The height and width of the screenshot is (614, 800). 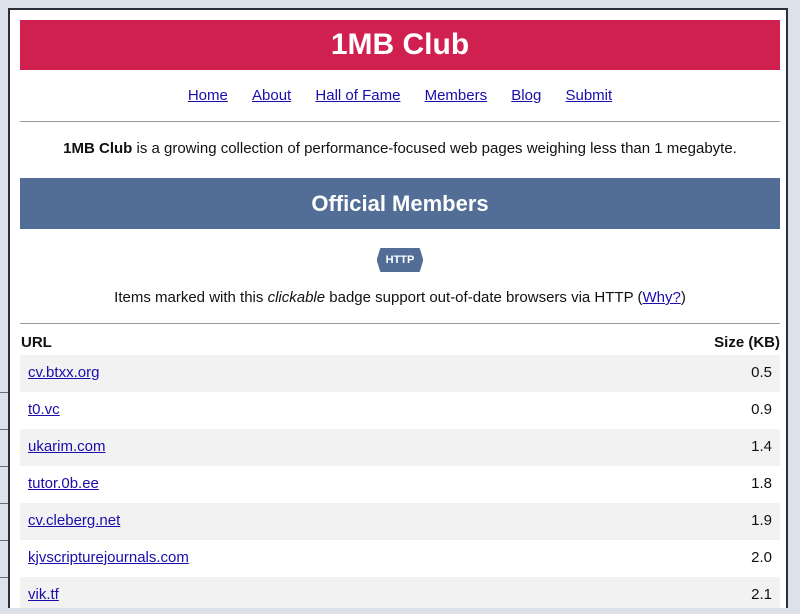 I want to click on member-link: tutor.0b.ee, so click(x=63, y=483).